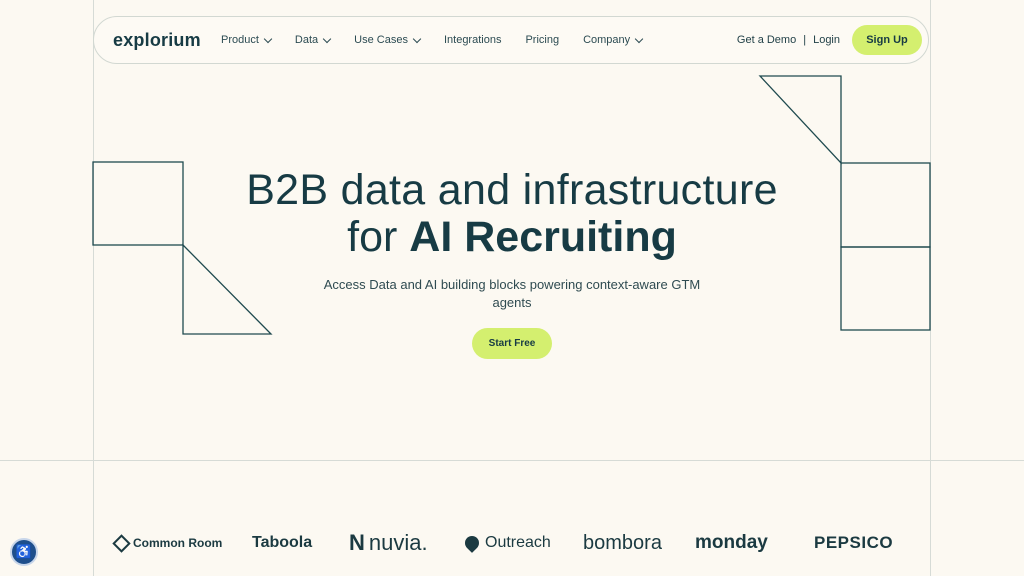 The image size is (1024, 576). I want to click on explorium-logo: explorium, so click(157, 40).